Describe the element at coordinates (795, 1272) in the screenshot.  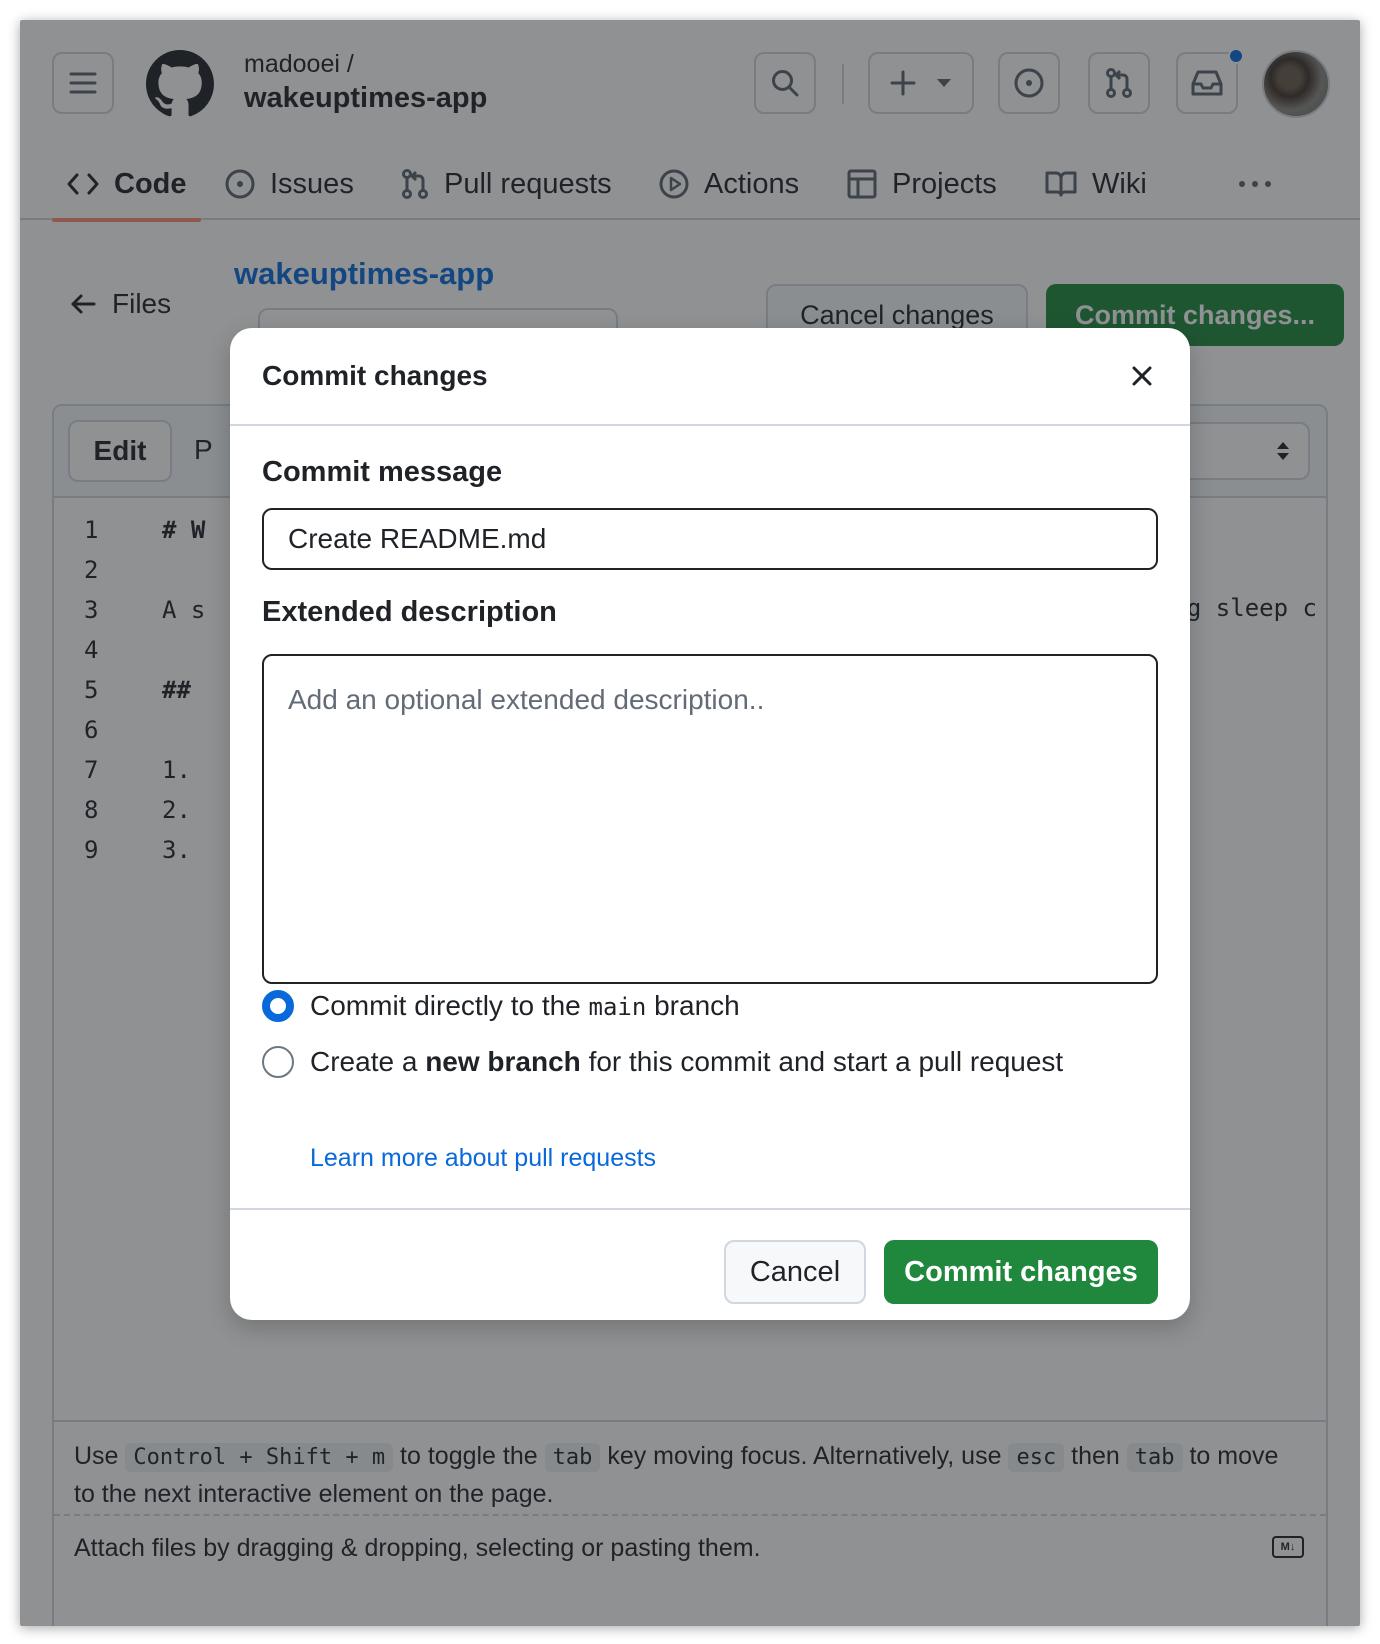
I see `cancel-button: Cancel` at that location.